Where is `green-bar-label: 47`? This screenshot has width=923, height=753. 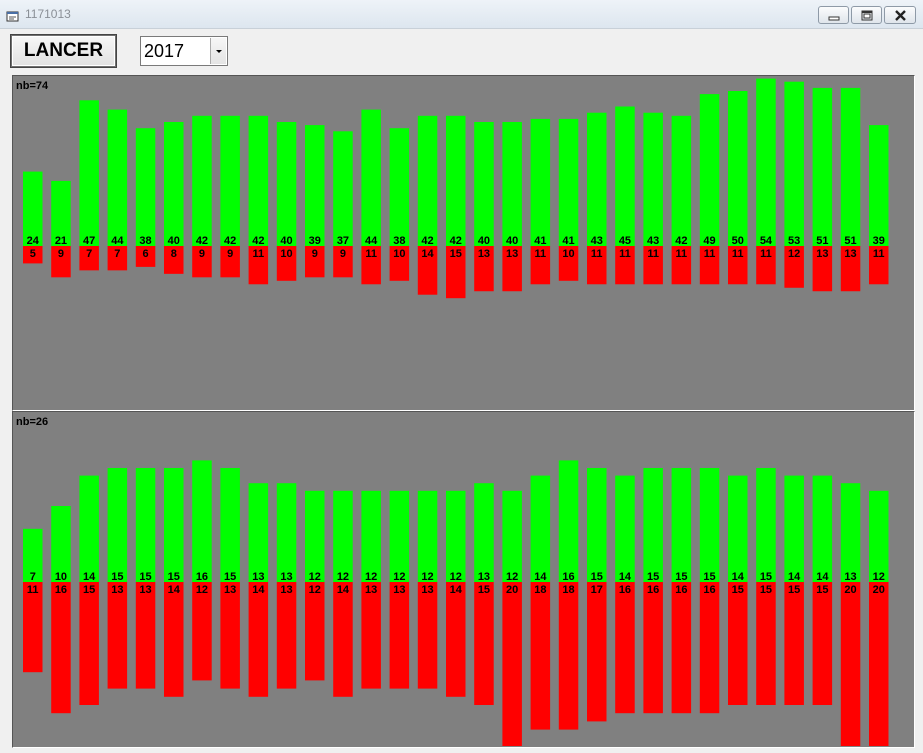 green-bar-label: 47 is located at coordinates (89, 241).